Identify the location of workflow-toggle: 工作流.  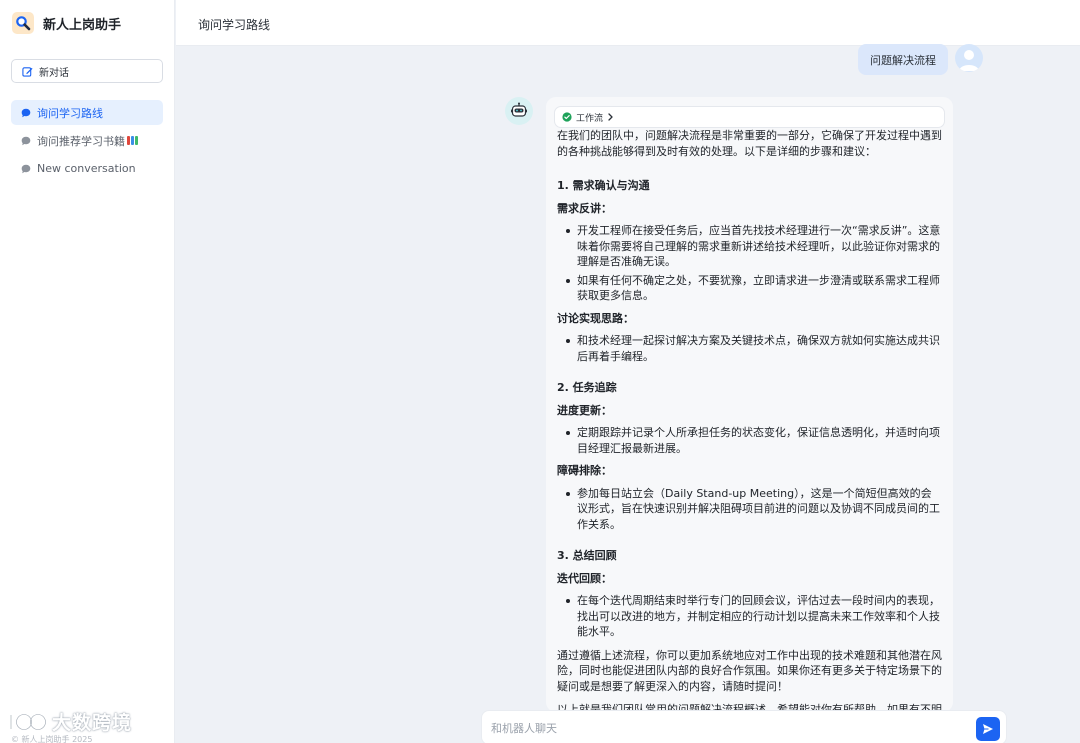
(749, 117).